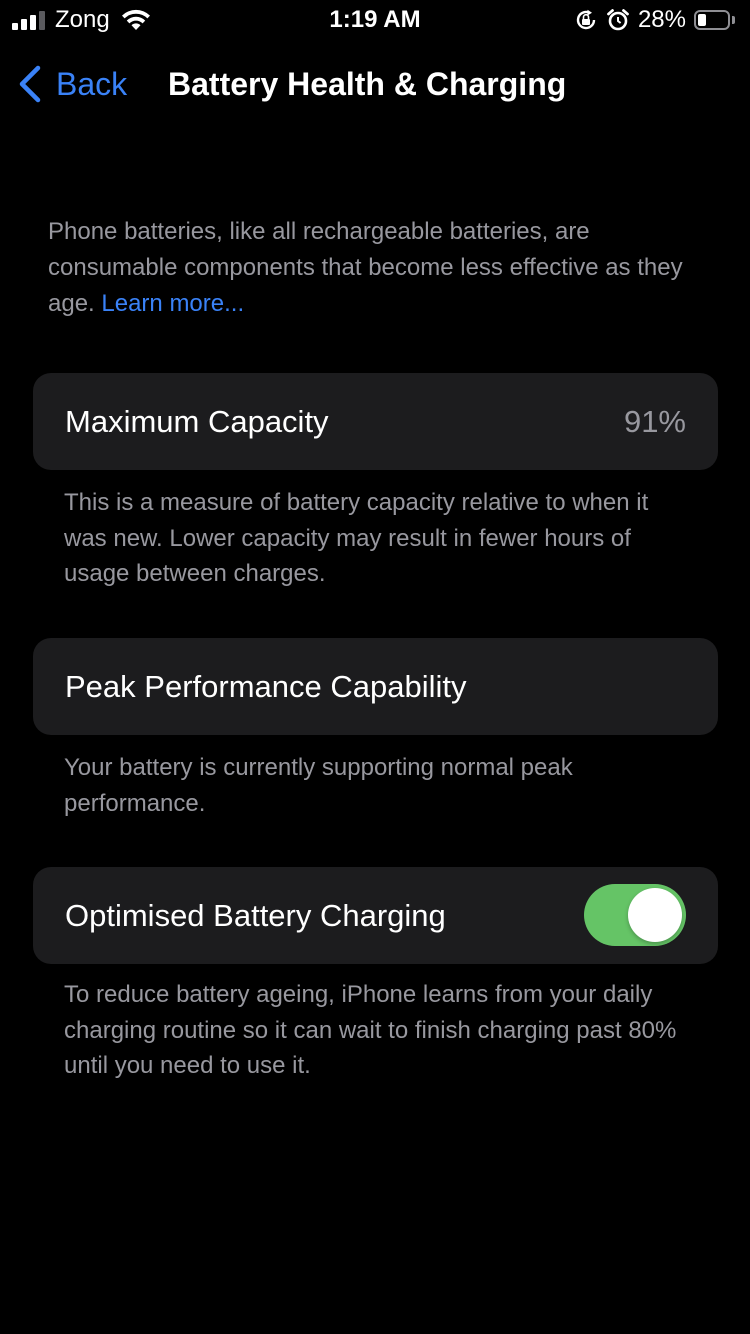 The height and width of the screenshot is (1334, 750). What do you see at coordinates (586, 19) in the screenshot?
I see `orientation-lock-icon` at bounding box center [586, 19].